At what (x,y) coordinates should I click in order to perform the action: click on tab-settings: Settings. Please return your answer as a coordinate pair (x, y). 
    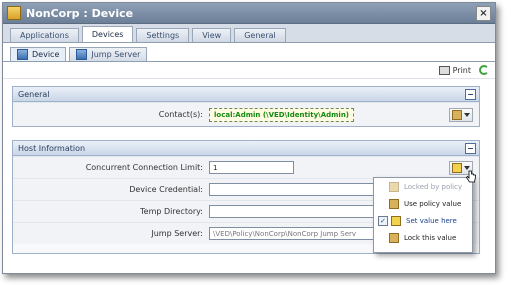
    Looking at the image, I should click on (163, 35).